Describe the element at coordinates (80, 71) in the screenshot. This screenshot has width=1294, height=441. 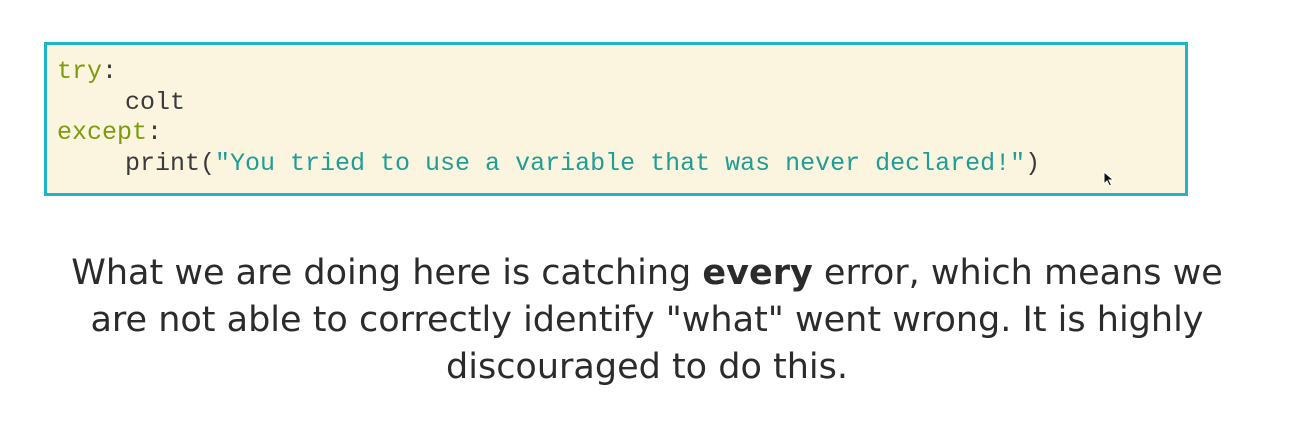
I see `keyword-try: try` at that location.